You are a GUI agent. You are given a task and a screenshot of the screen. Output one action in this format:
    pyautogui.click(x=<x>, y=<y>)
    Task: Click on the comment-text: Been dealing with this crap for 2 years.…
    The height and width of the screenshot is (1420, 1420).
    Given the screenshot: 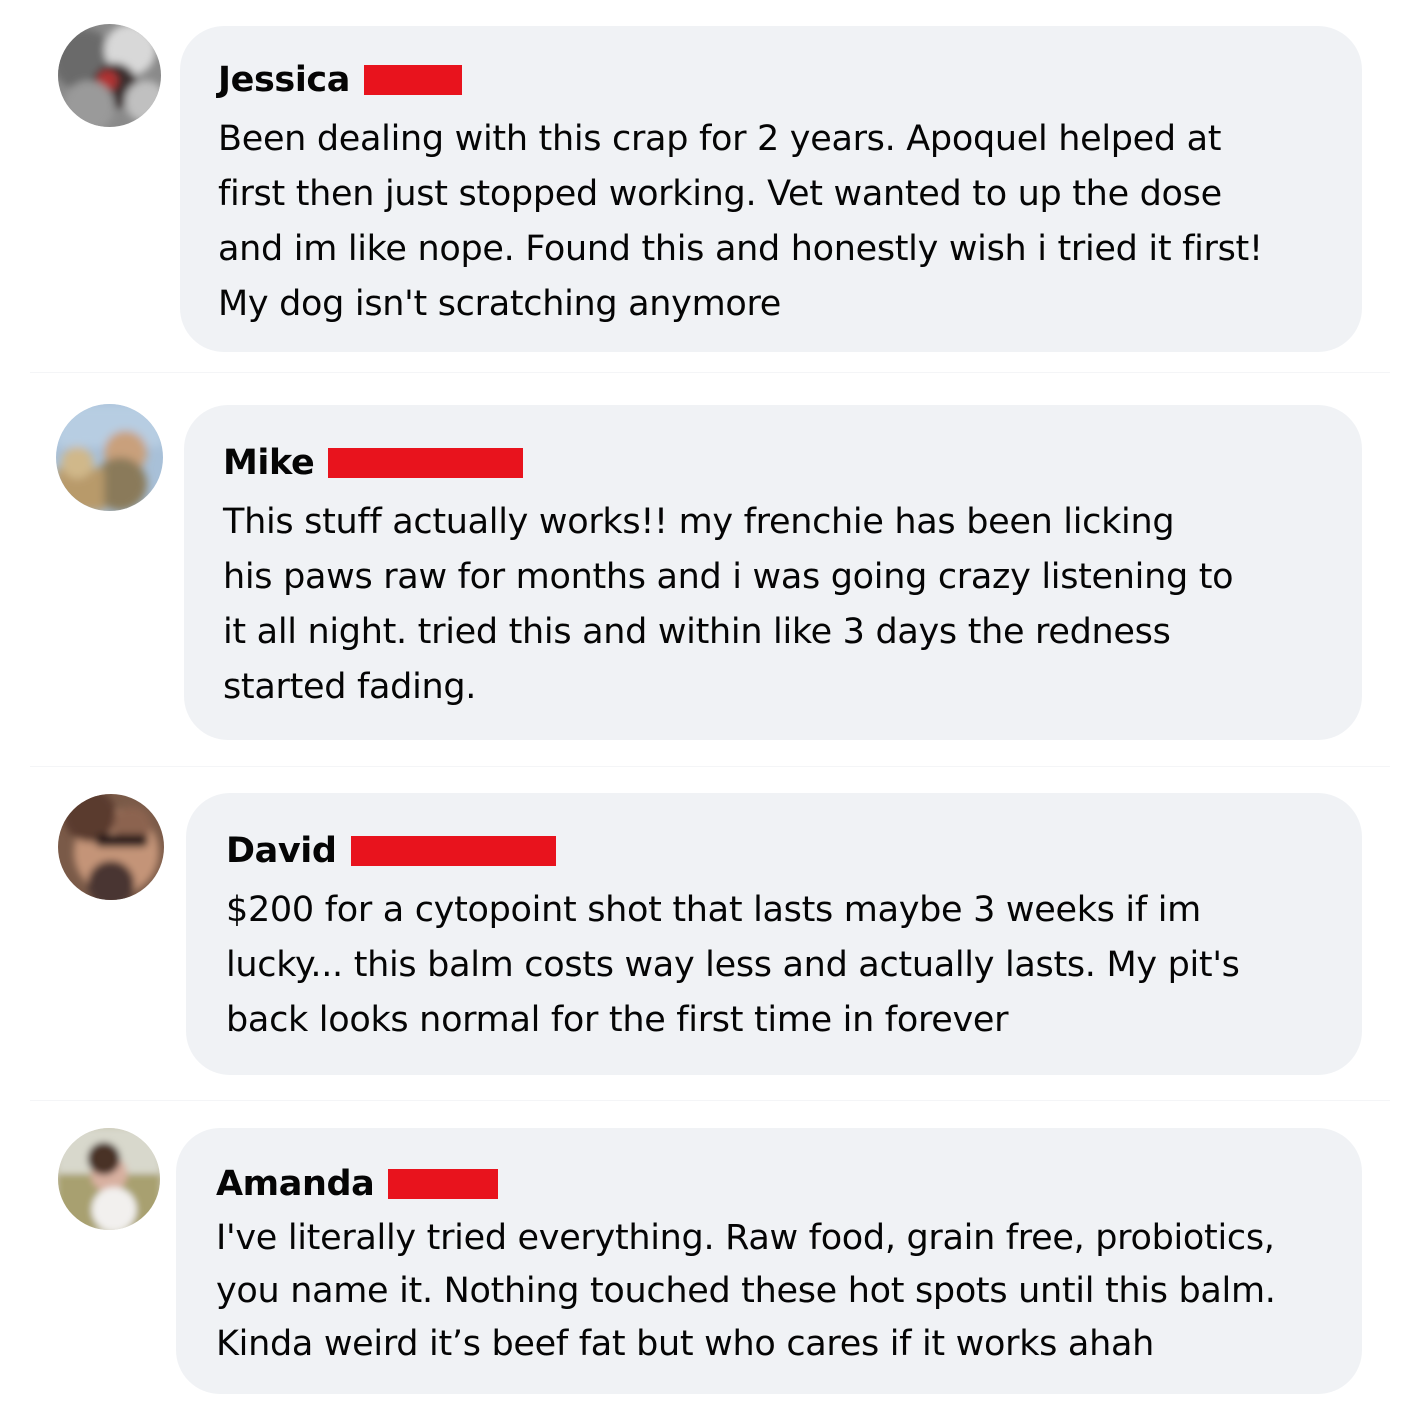 What is the action you would take?
    pyautogui.click(x=740, y=221)
    